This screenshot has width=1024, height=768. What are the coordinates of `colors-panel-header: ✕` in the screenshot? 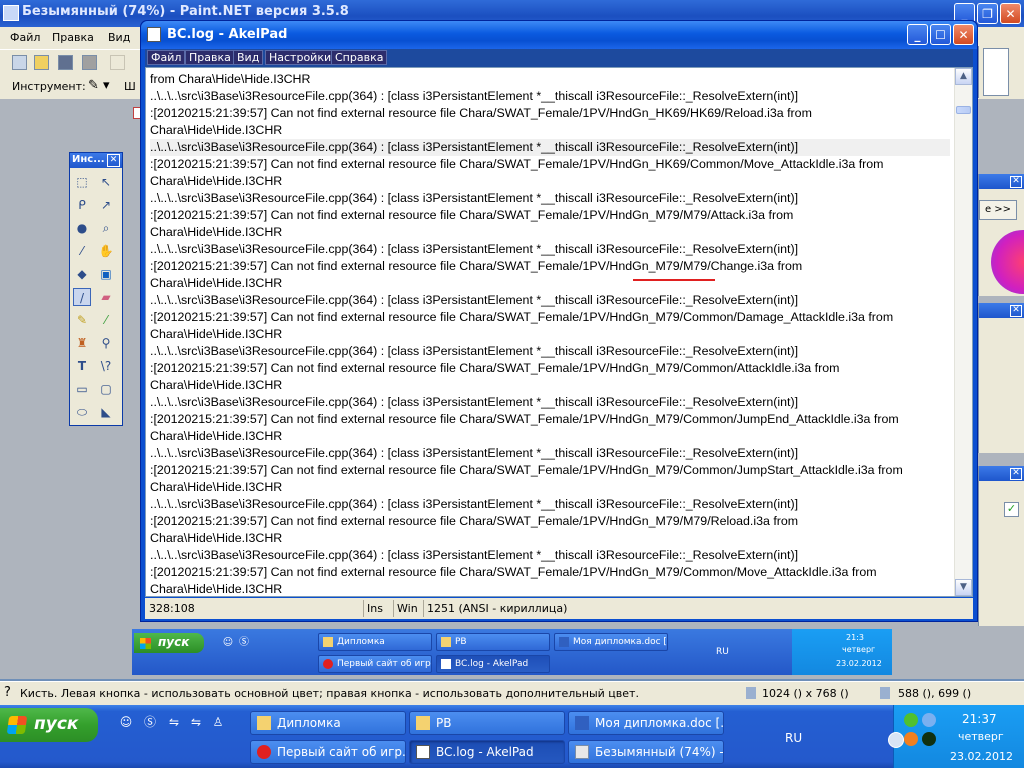 It's located at (1001, 181).